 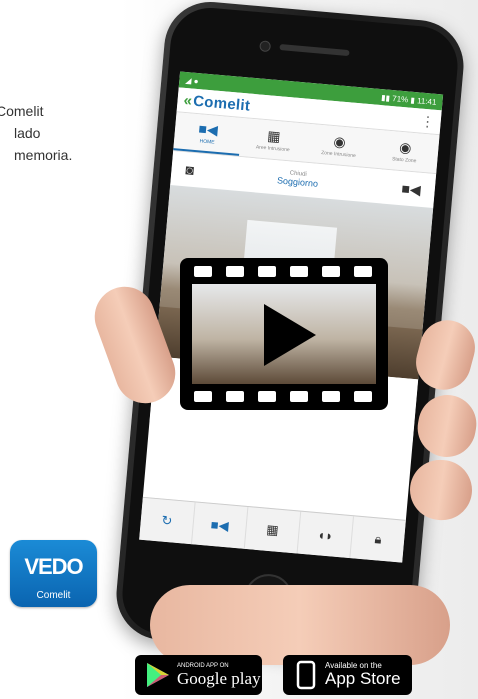 What do you see at coordinates (53, 595) in the screenshot?
I see `logo-brand: Comelit` at bounding box center [53, 595].